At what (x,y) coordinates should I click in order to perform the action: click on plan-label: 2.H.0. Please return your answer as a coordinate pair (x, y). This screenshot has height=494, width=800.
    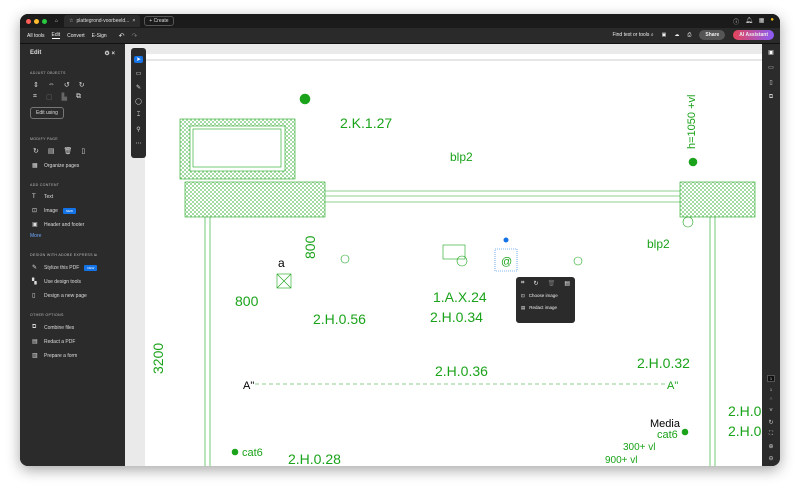
    Looking at the image, I should click on (745, 431).